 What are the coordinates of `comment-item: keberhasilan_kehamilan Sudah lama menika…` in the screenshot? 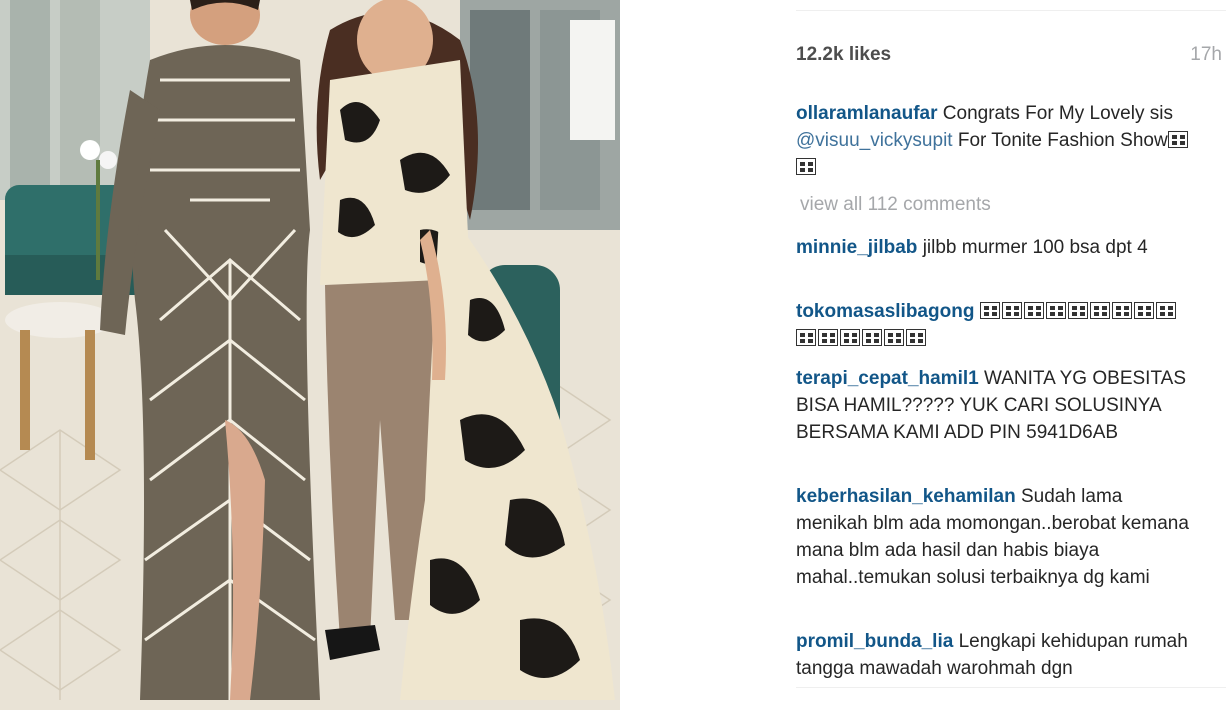 It's located at (996, 537).